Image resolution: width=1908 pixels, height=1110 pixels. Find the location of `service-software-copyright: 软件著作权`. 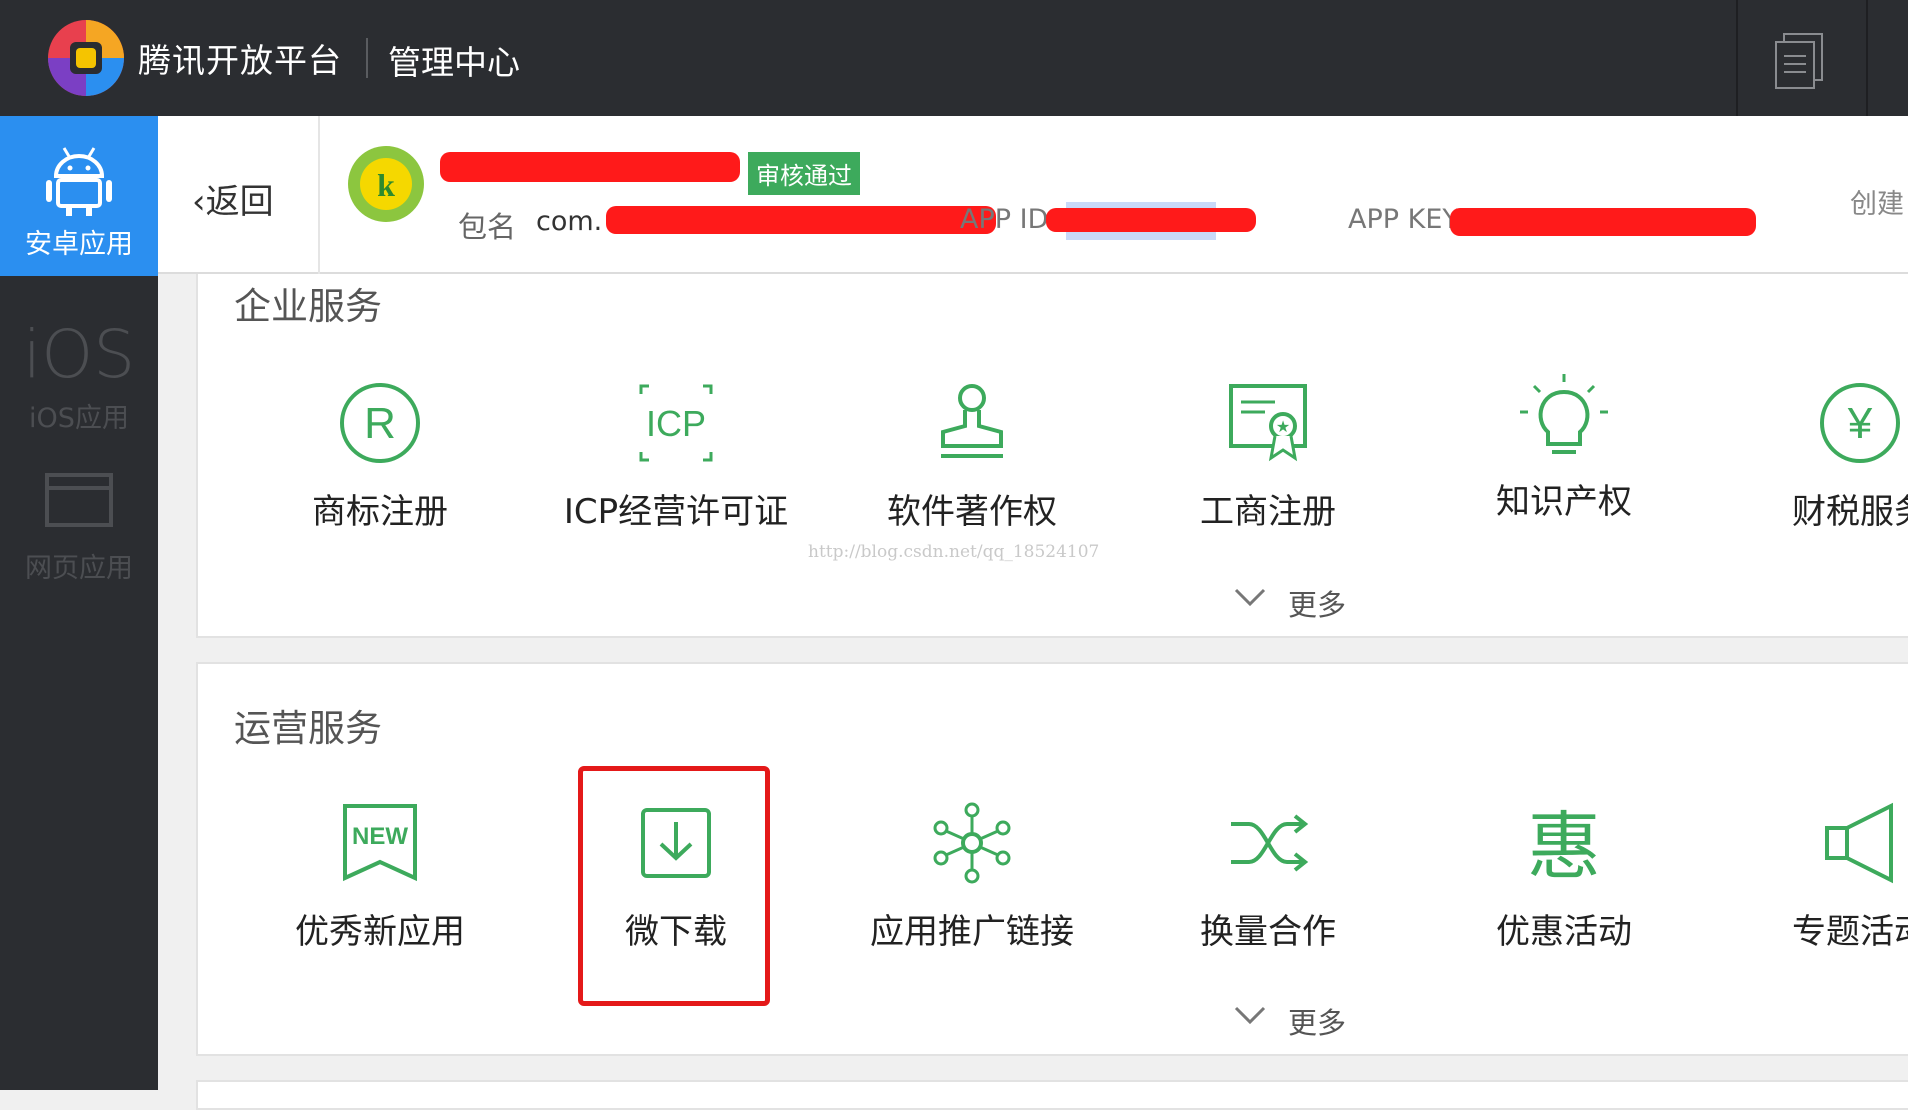

service-software-copyright: 软件著作权 is located at coordinates (972, 456).